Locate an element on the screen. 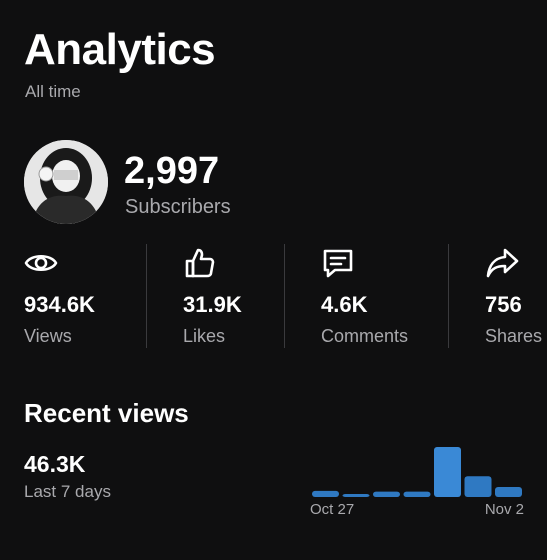 This screenshot has width=547, height=560. views-label: Views is located at coordinates (48, 336).